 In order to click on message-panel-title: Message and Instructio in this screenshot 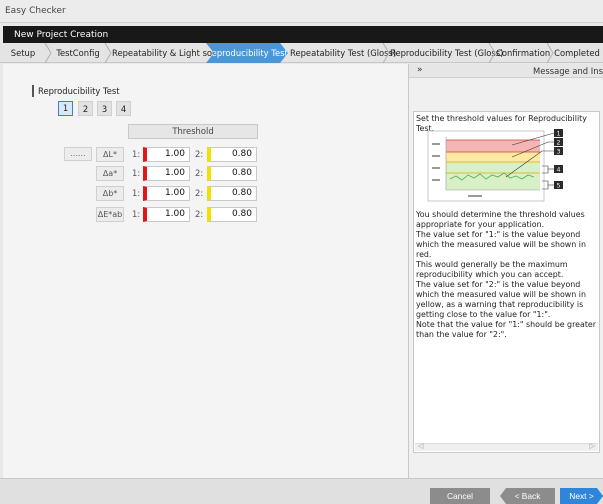, I will do `click(568, 71)`.